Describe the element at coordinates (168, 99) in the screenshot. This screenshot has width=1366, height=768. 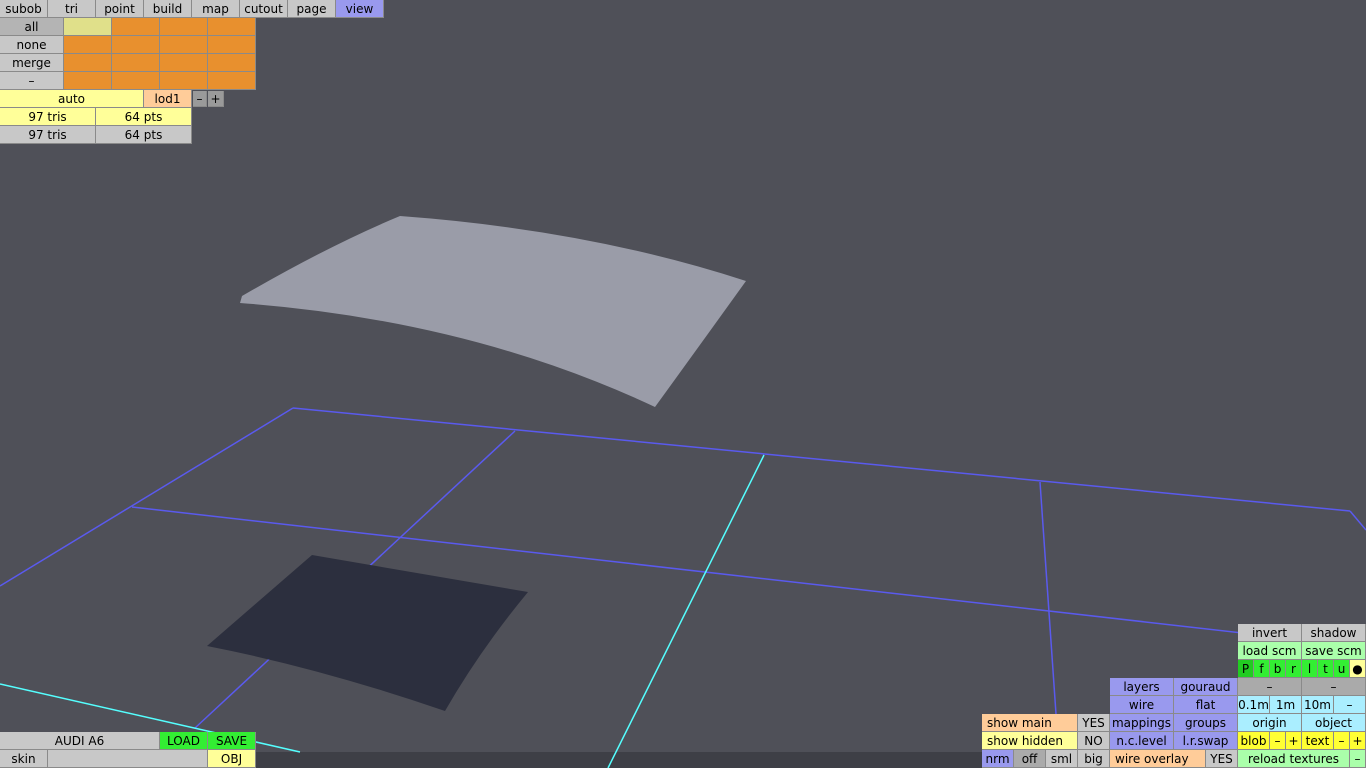
I see `lod-level-button: lod1` at that location.